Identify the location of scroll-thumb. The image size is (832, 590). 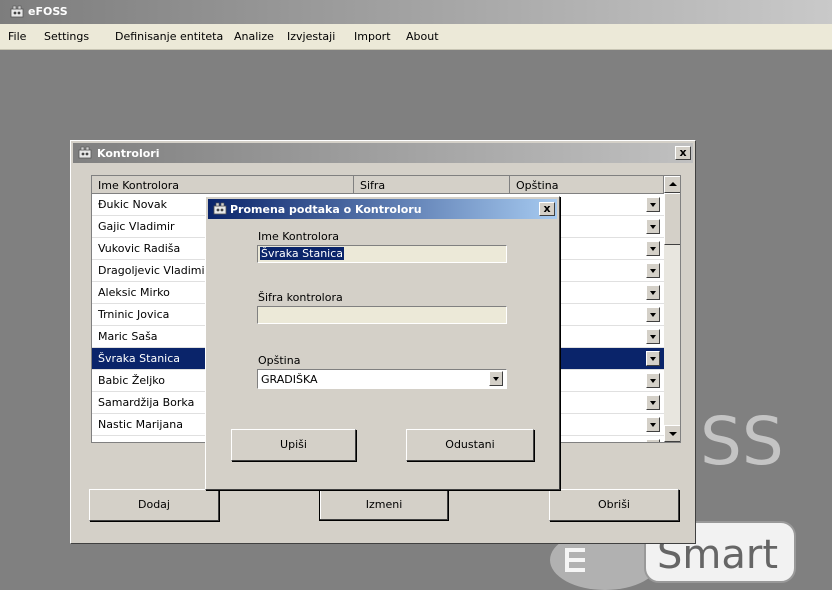
(672, 219).